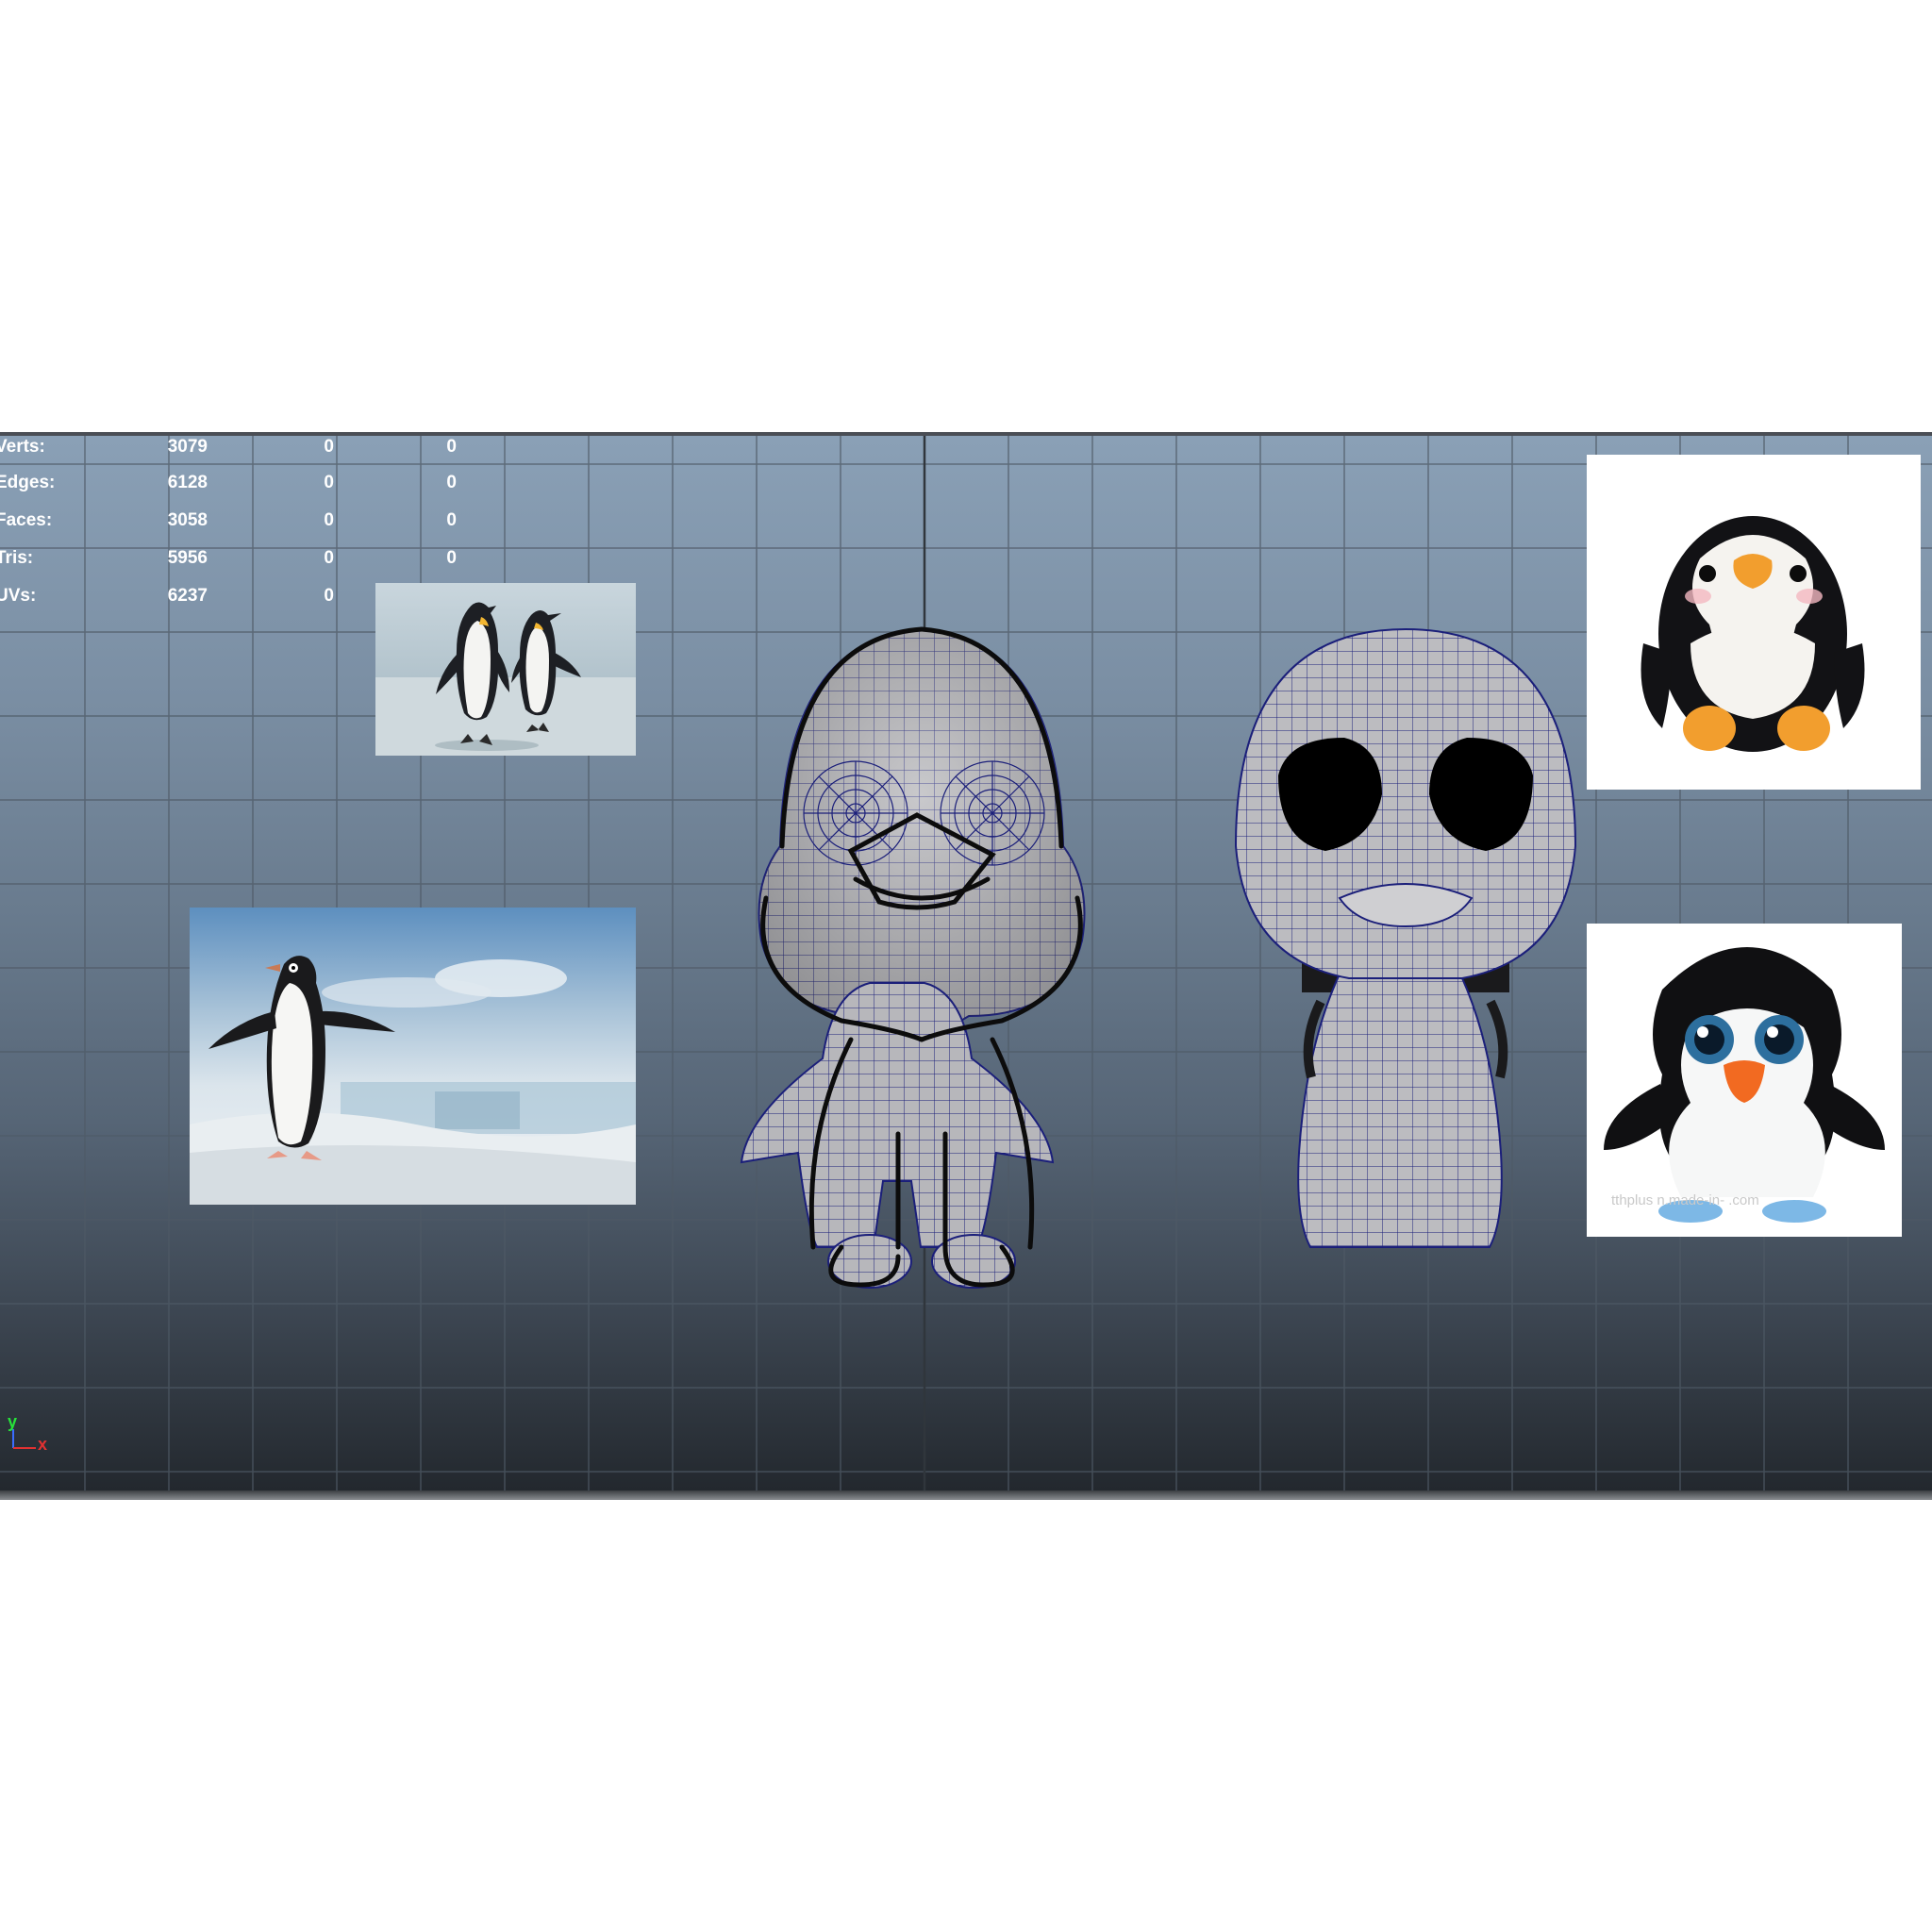 Image resolution: width=1932 pixels, height=1932 pixels. What do you see at coordinates (187, 558) in the screenshot?
I see `hud-value-total: 5956` at bounding box center [187, 558].